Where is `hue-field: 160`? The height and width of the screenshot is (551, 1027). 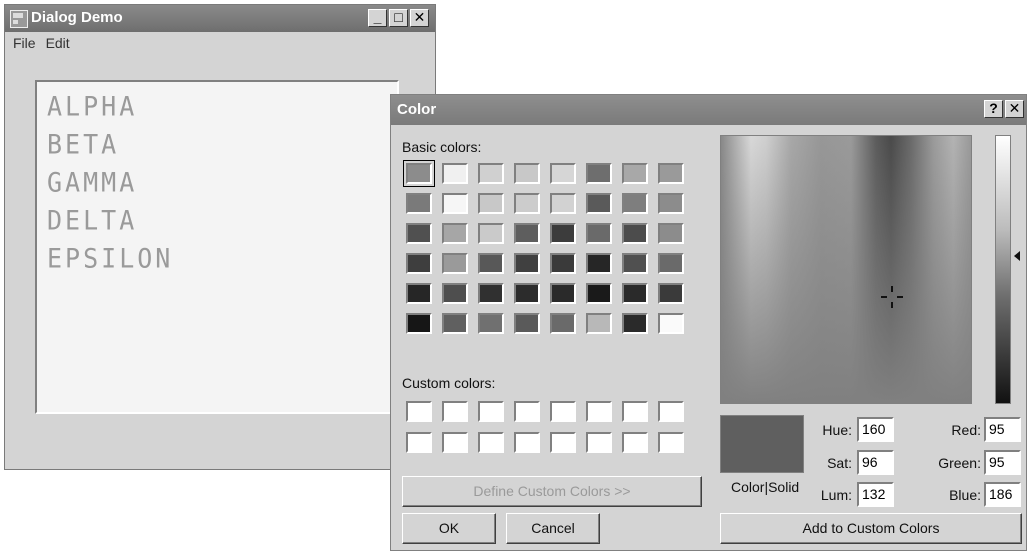
hue-field: 160 is located at coordinates (875, 429).